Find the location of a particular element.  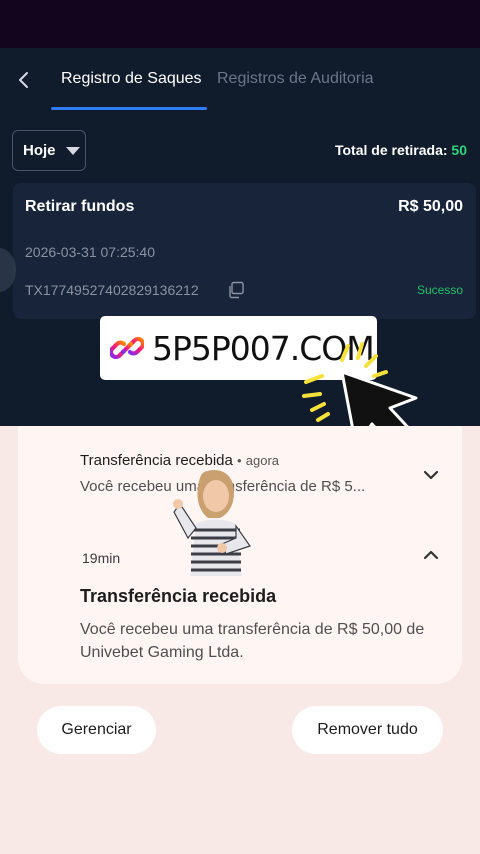

chevron-up-icon is located at coordinates (431, 555).